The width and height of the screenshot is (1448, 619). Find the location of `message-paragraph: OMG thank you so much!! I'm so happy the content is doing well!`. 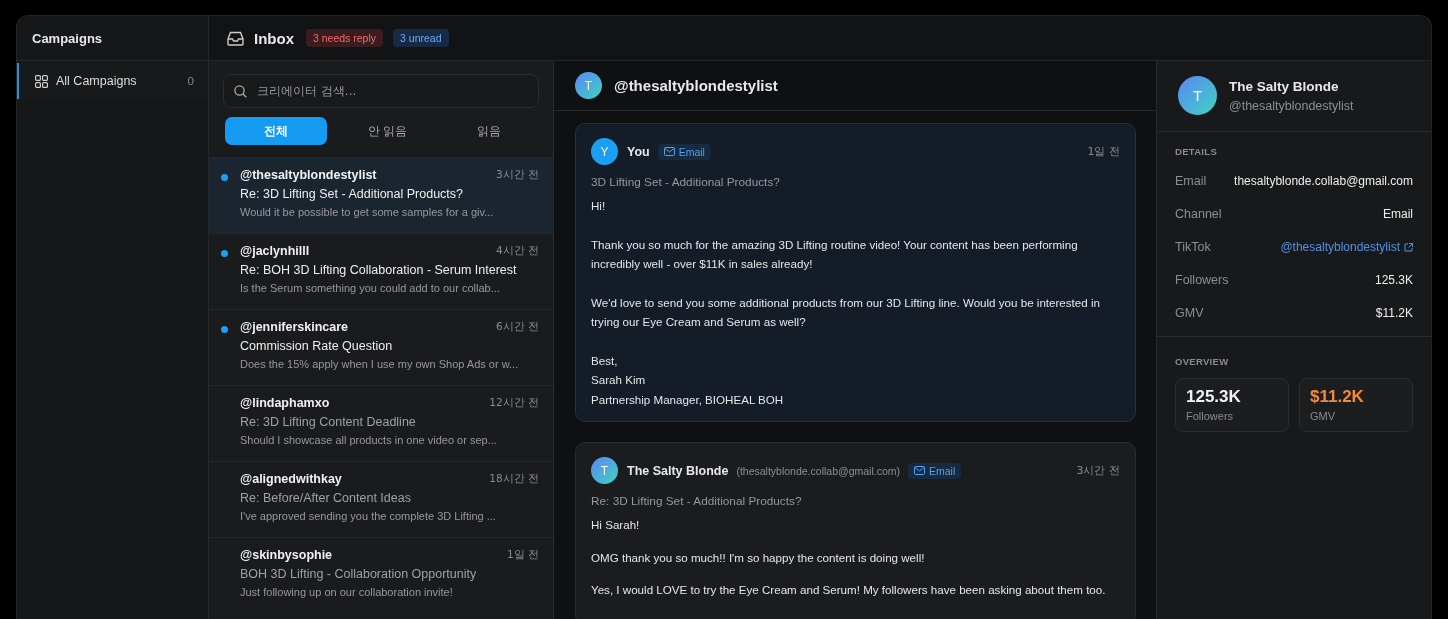

message-paragraph: OMG thank you so much!! I'm so happy the content is doing well! is located at coordinates (758, 557).